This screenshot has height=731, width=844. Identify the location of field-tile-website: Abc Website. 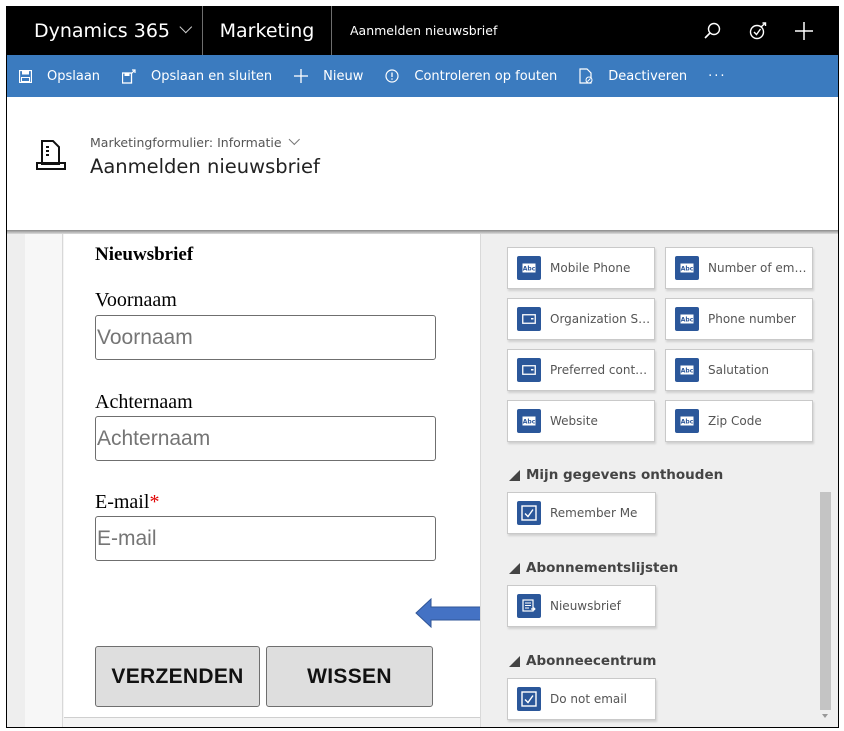
(581, 421).